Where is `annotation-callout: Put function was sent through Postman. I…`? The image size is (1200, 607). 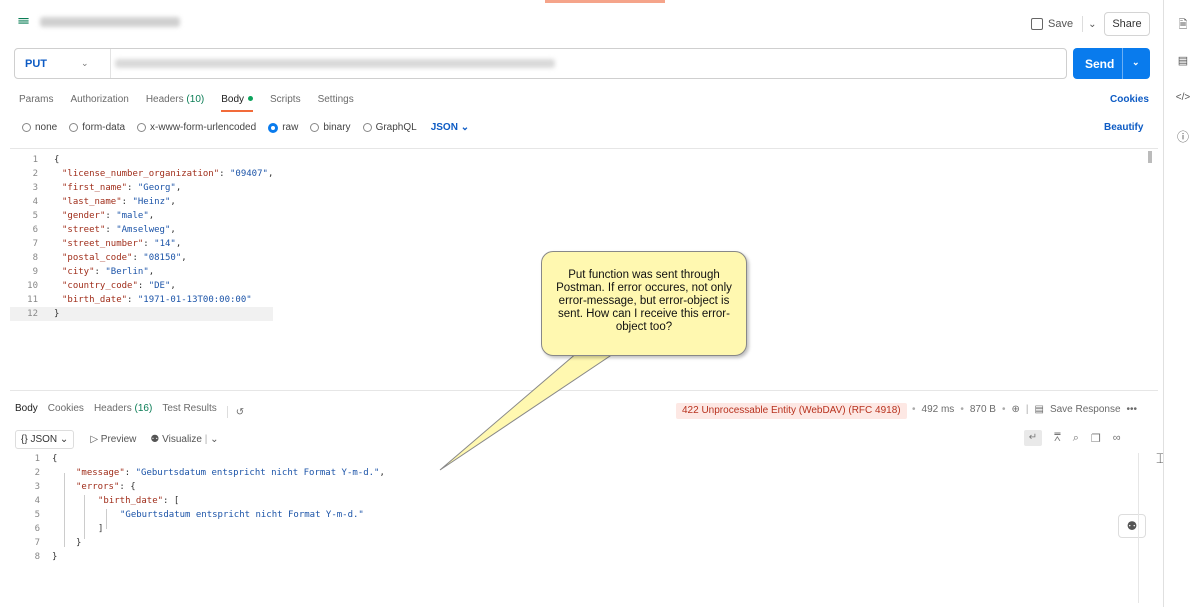
annotation-callout: Put function was sent through Postman. I… is located at coordinates (644, 303).